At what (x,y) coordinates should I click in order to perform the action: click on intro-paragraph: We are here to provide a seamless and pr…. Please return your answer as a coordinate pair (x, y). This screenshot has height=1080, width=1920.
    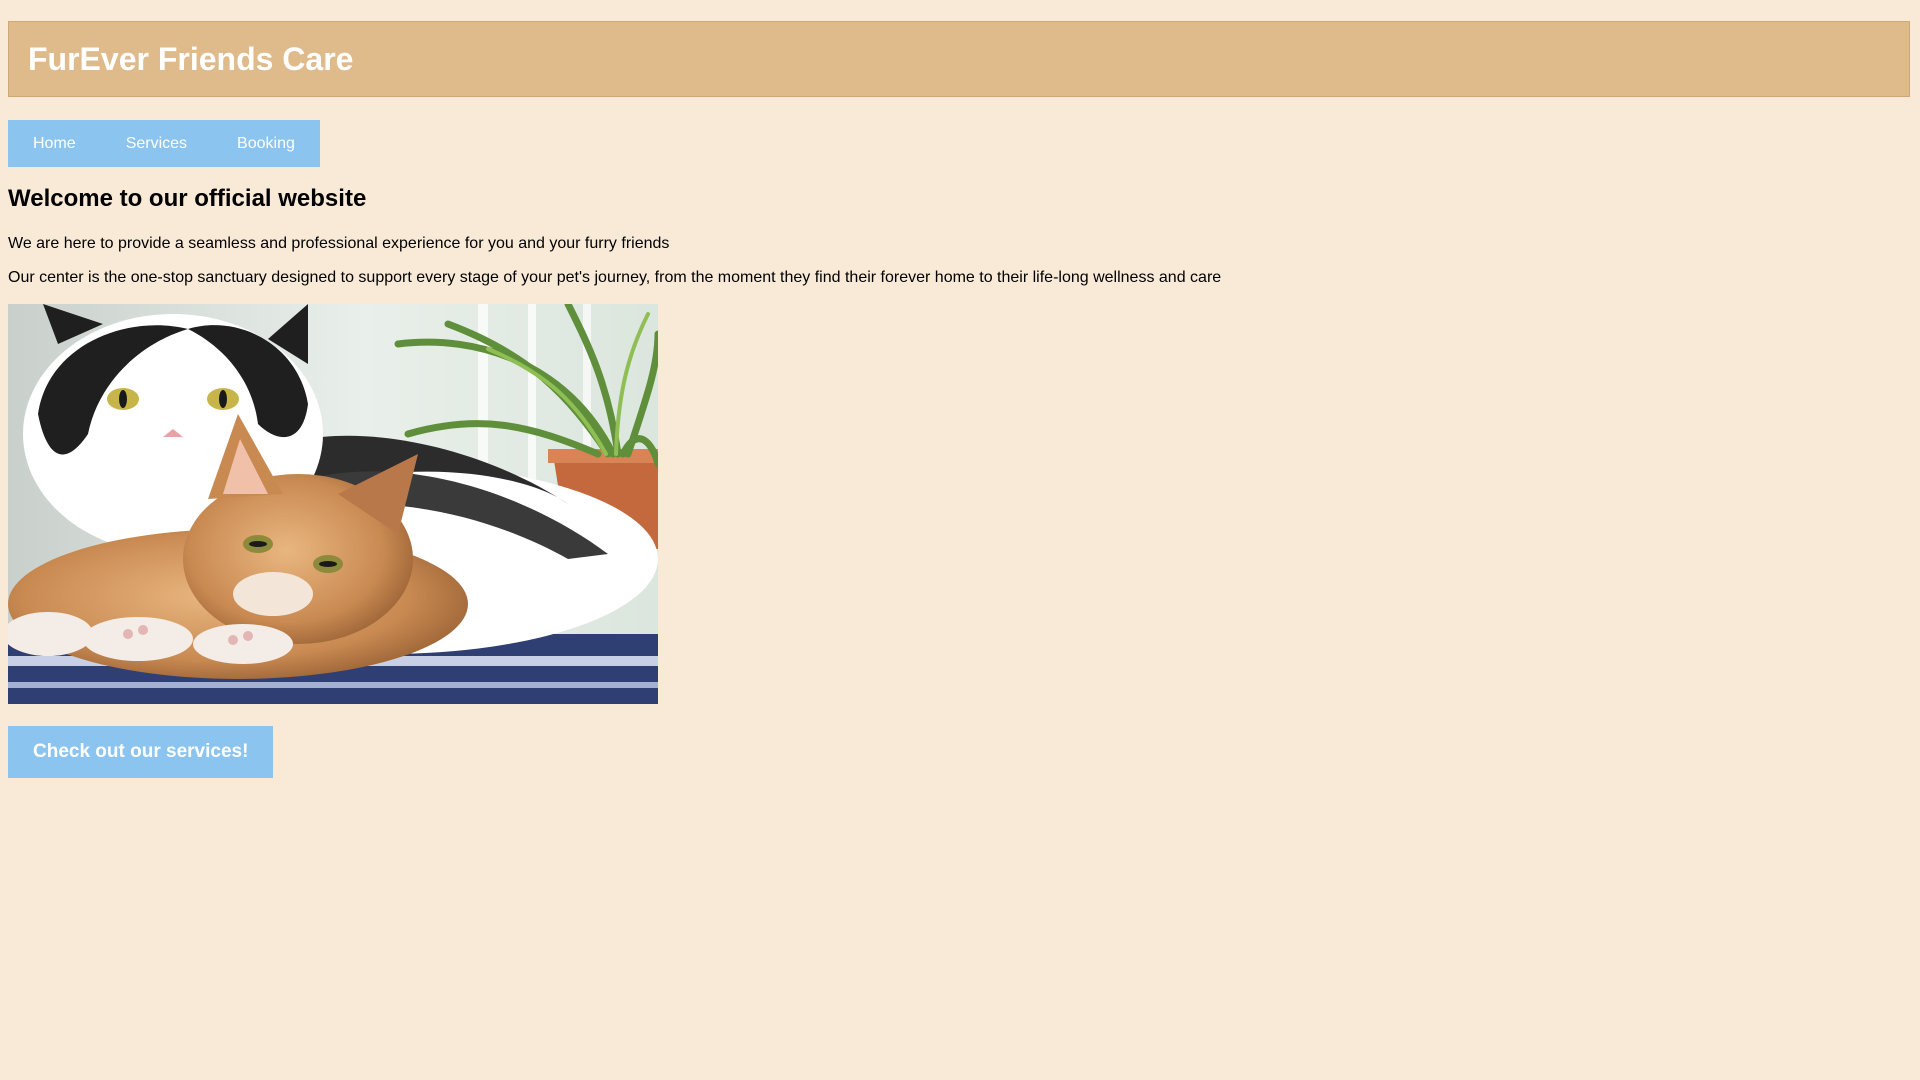
    Looking at the image, I should click on (339, 243).